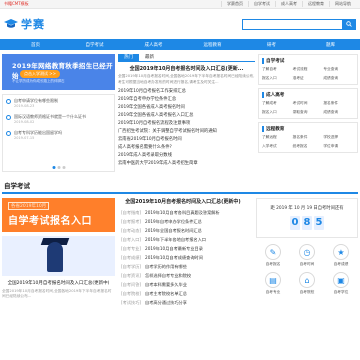  I want to click on service-label: 自考报名, so click(273, 264).